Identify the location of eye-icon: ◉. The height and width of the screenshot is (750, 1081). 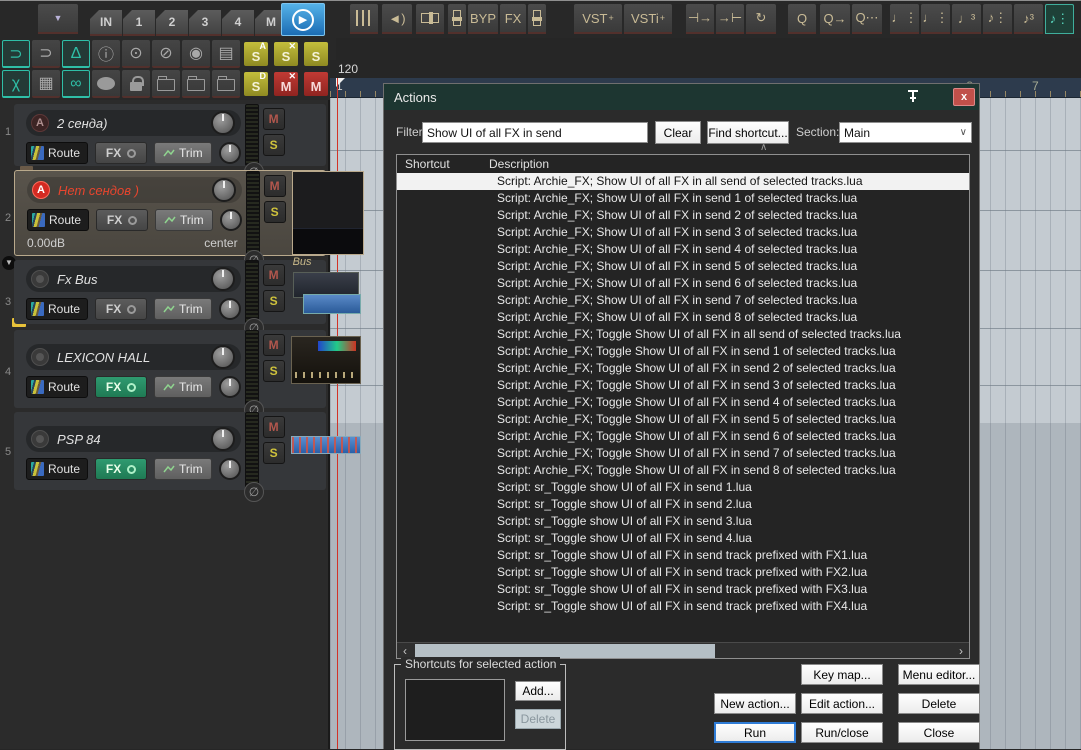
(196, 54).